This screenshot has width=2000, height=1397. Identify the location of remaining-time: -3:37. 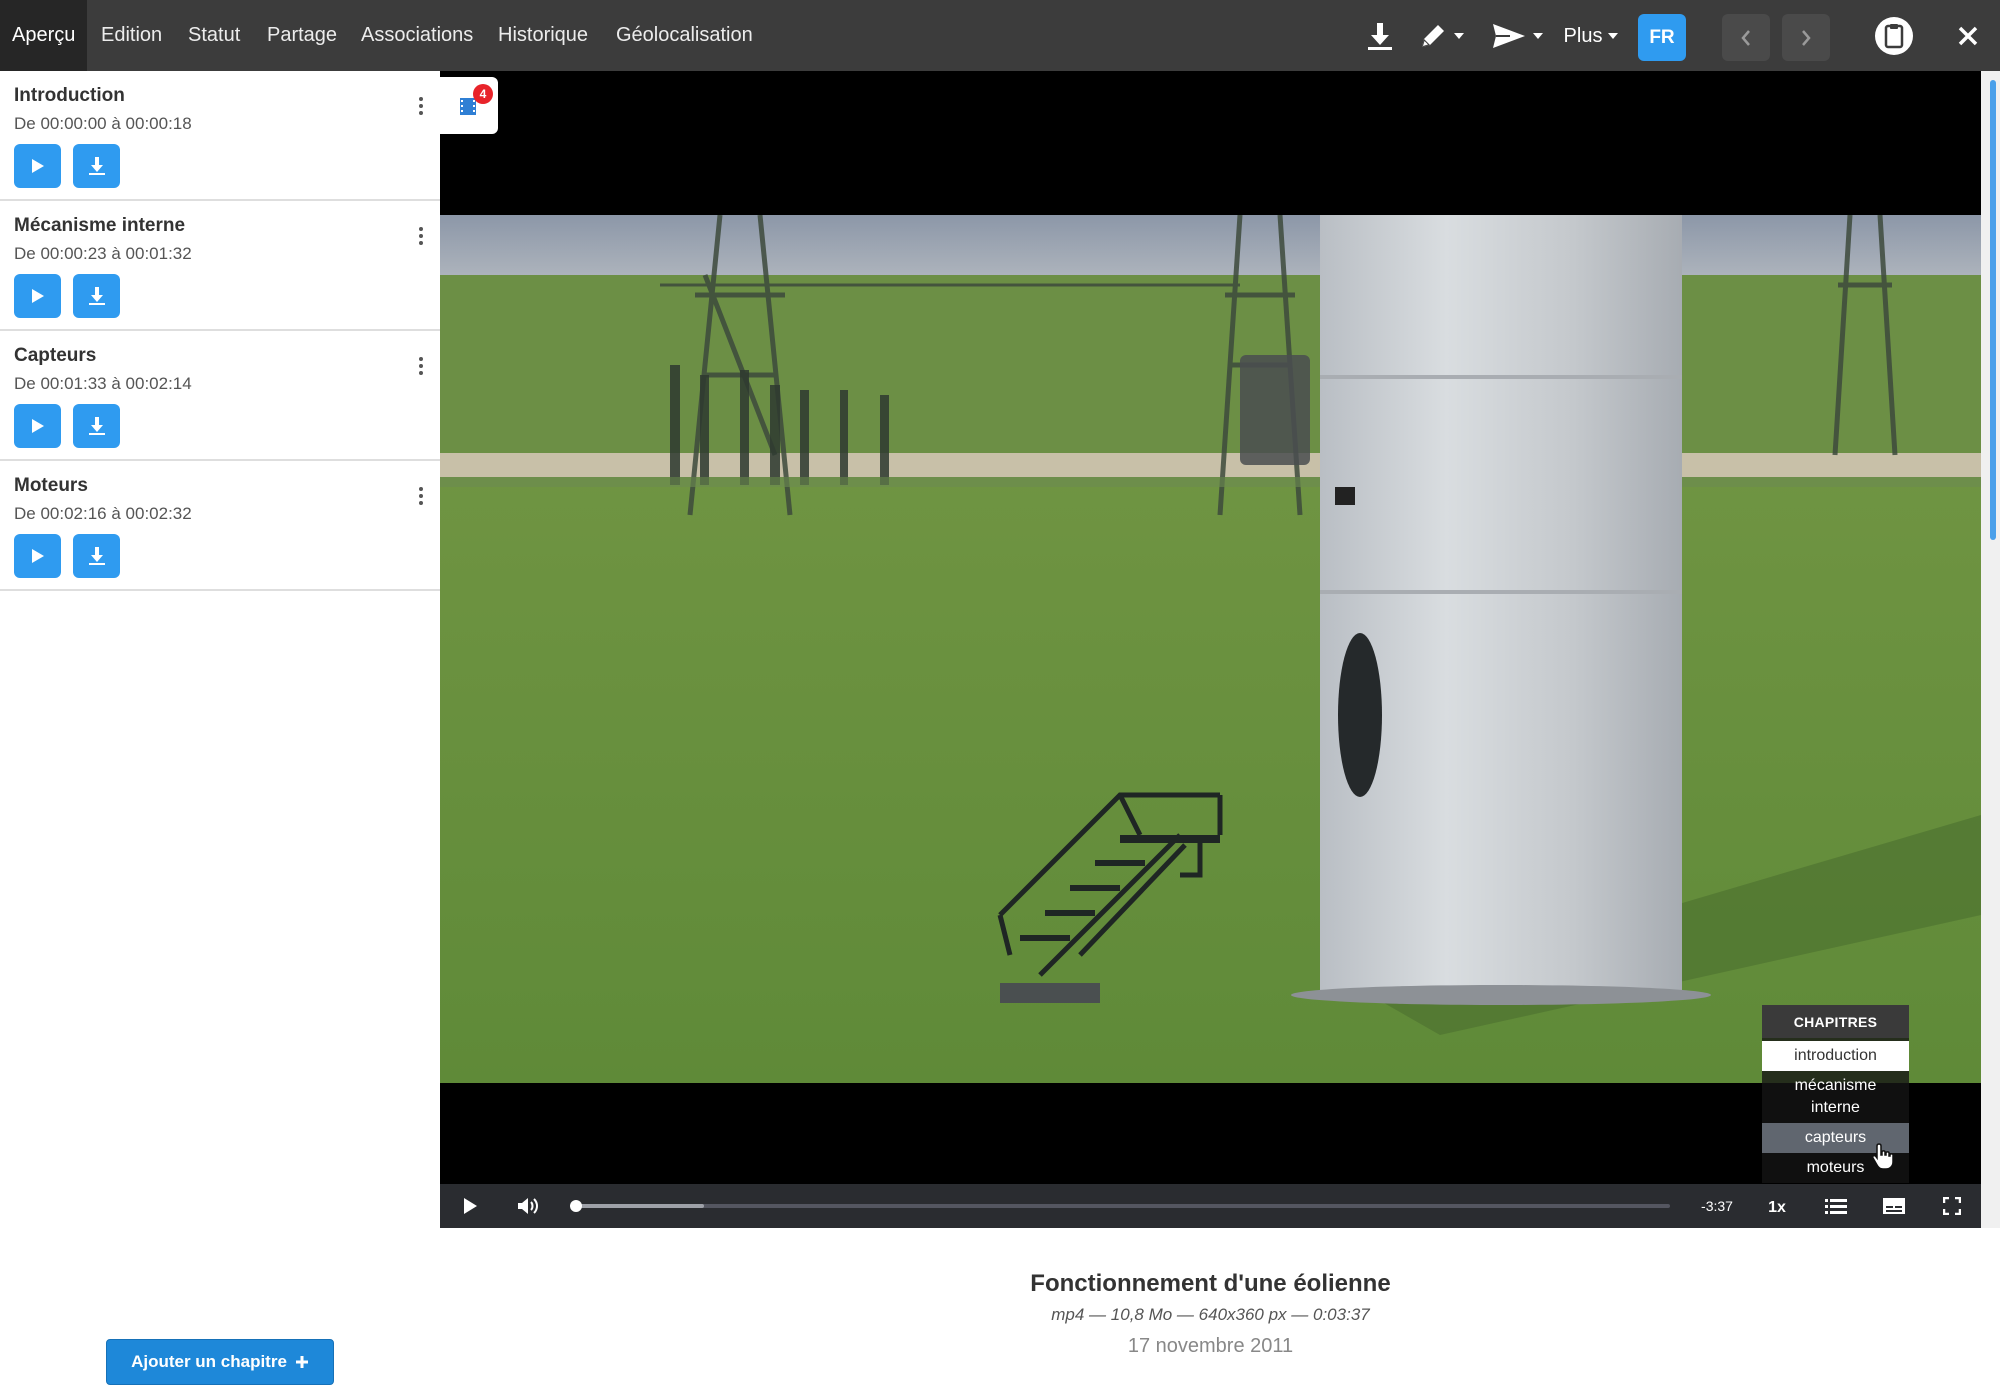
(1717, 1206).